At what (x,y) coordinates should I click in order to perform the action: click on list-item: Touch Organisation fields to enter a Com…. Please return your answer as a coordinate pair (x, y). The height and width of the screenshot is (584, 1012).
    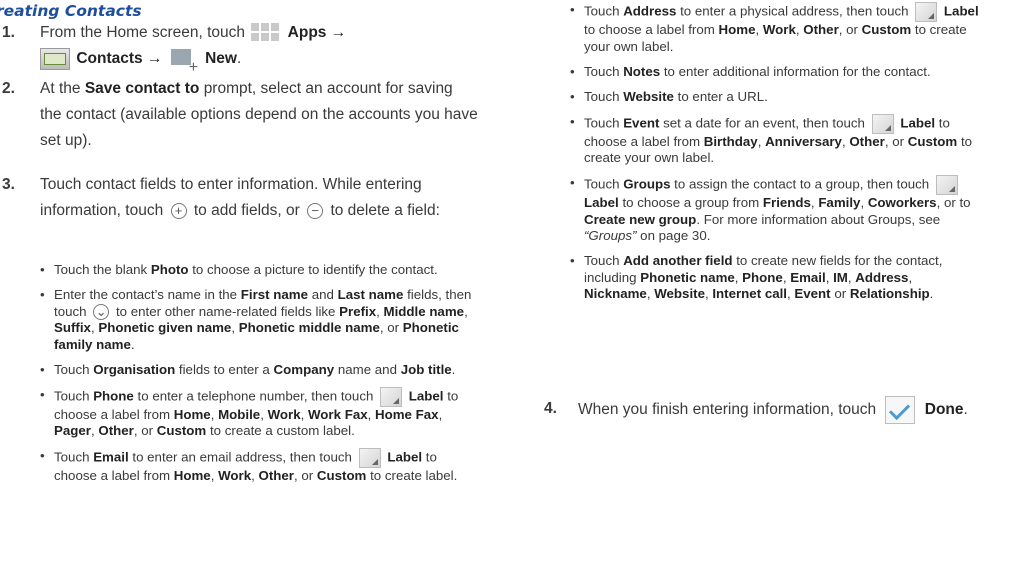
    Looking at the image, I should click on (260, 370).